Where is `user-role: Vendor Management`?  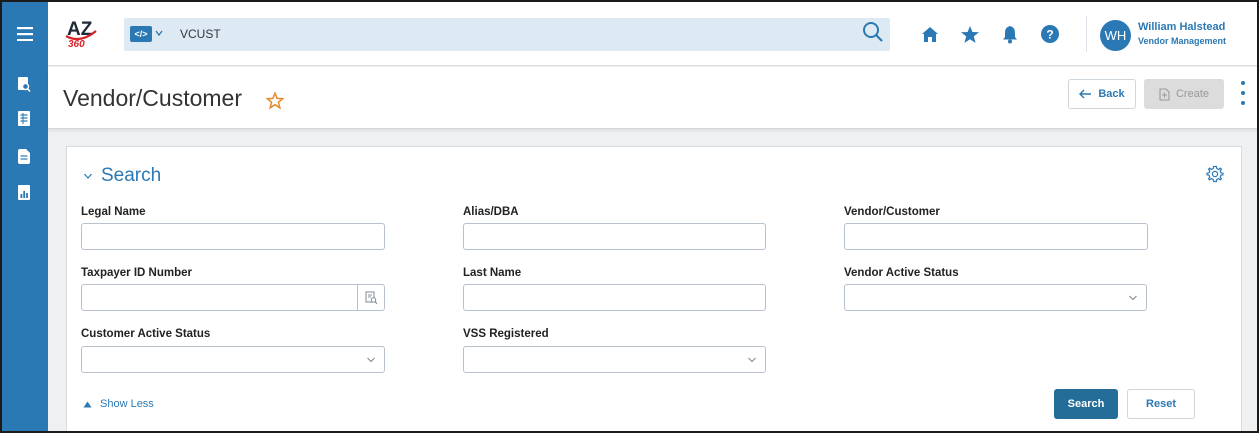 user-role: Vendor Management is located at coordinates (1182, 41).